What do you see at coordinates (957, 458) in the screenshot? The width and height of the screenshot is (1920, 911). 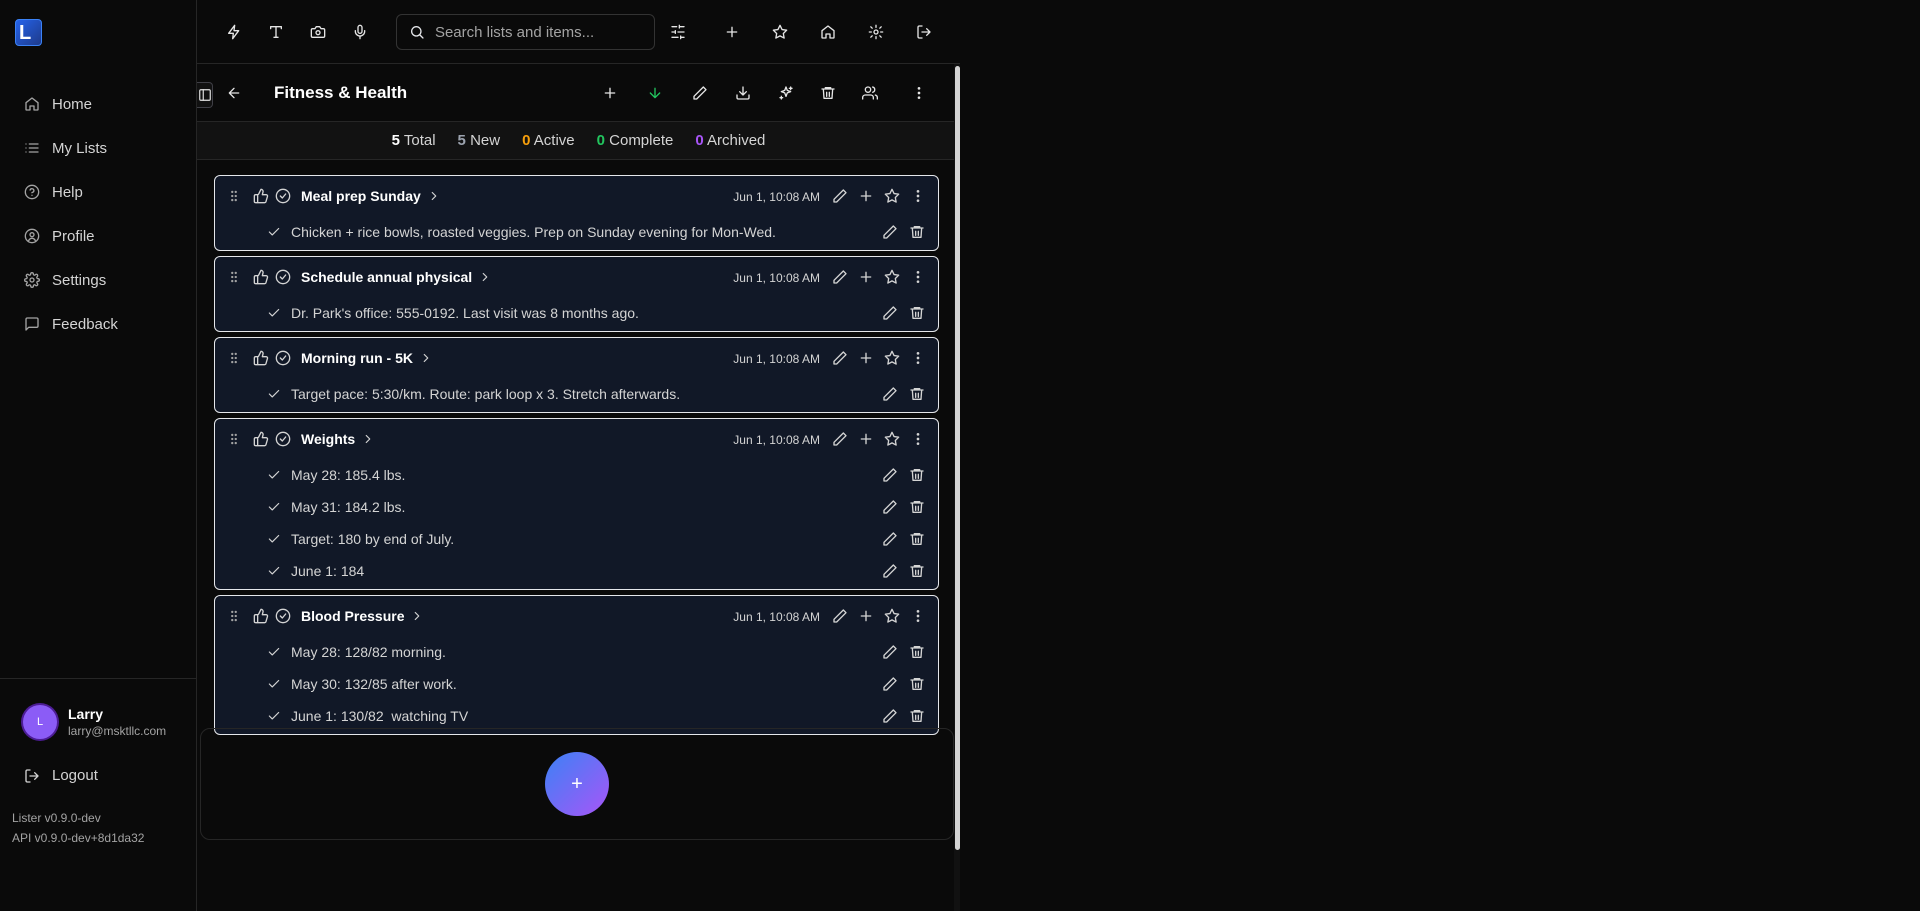 I see `scrollbar-thumb` at bounding box center [957, 458].